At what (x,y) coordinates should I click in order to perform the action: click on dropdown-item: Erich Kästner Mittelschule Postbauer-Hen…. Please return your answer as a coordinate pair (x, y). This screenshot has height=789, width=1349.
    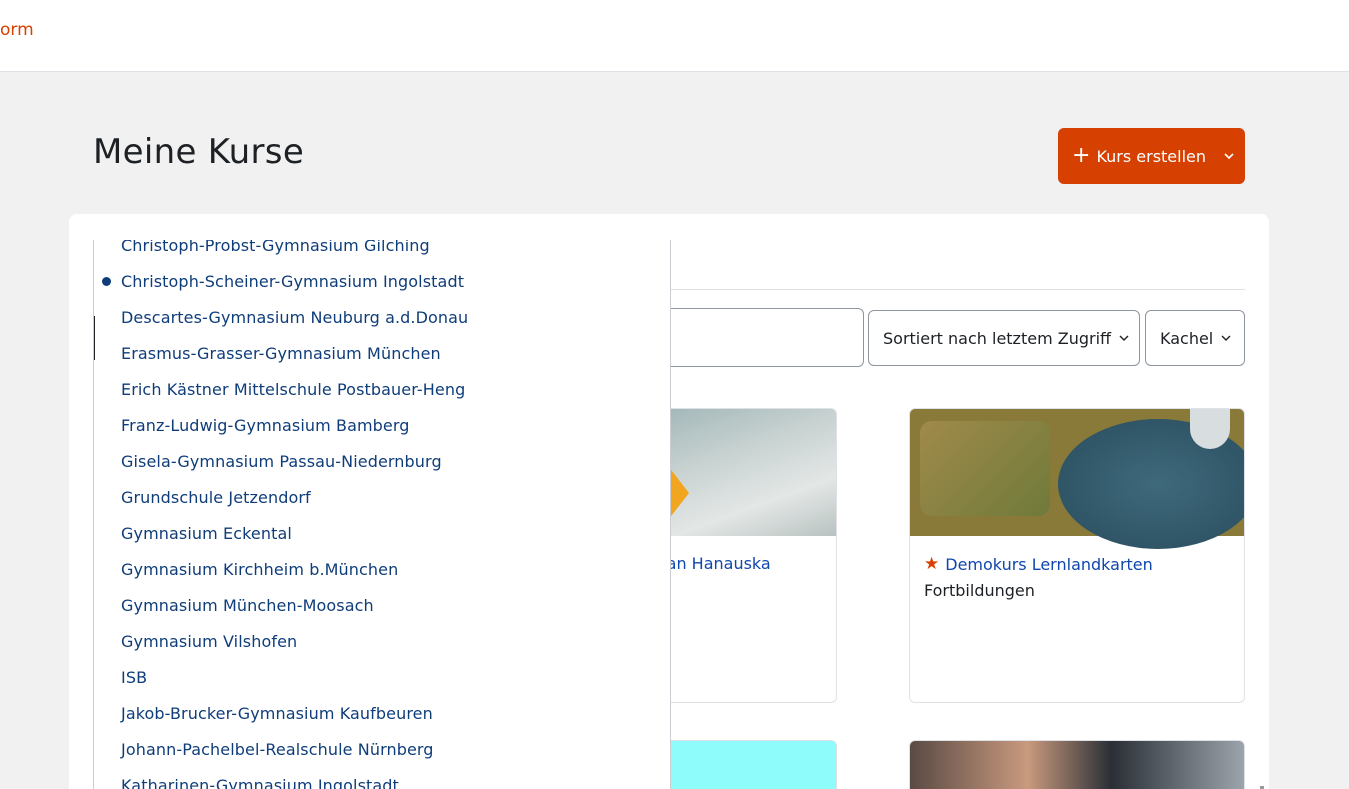
    Looking at the image, I should click on (293, 389).